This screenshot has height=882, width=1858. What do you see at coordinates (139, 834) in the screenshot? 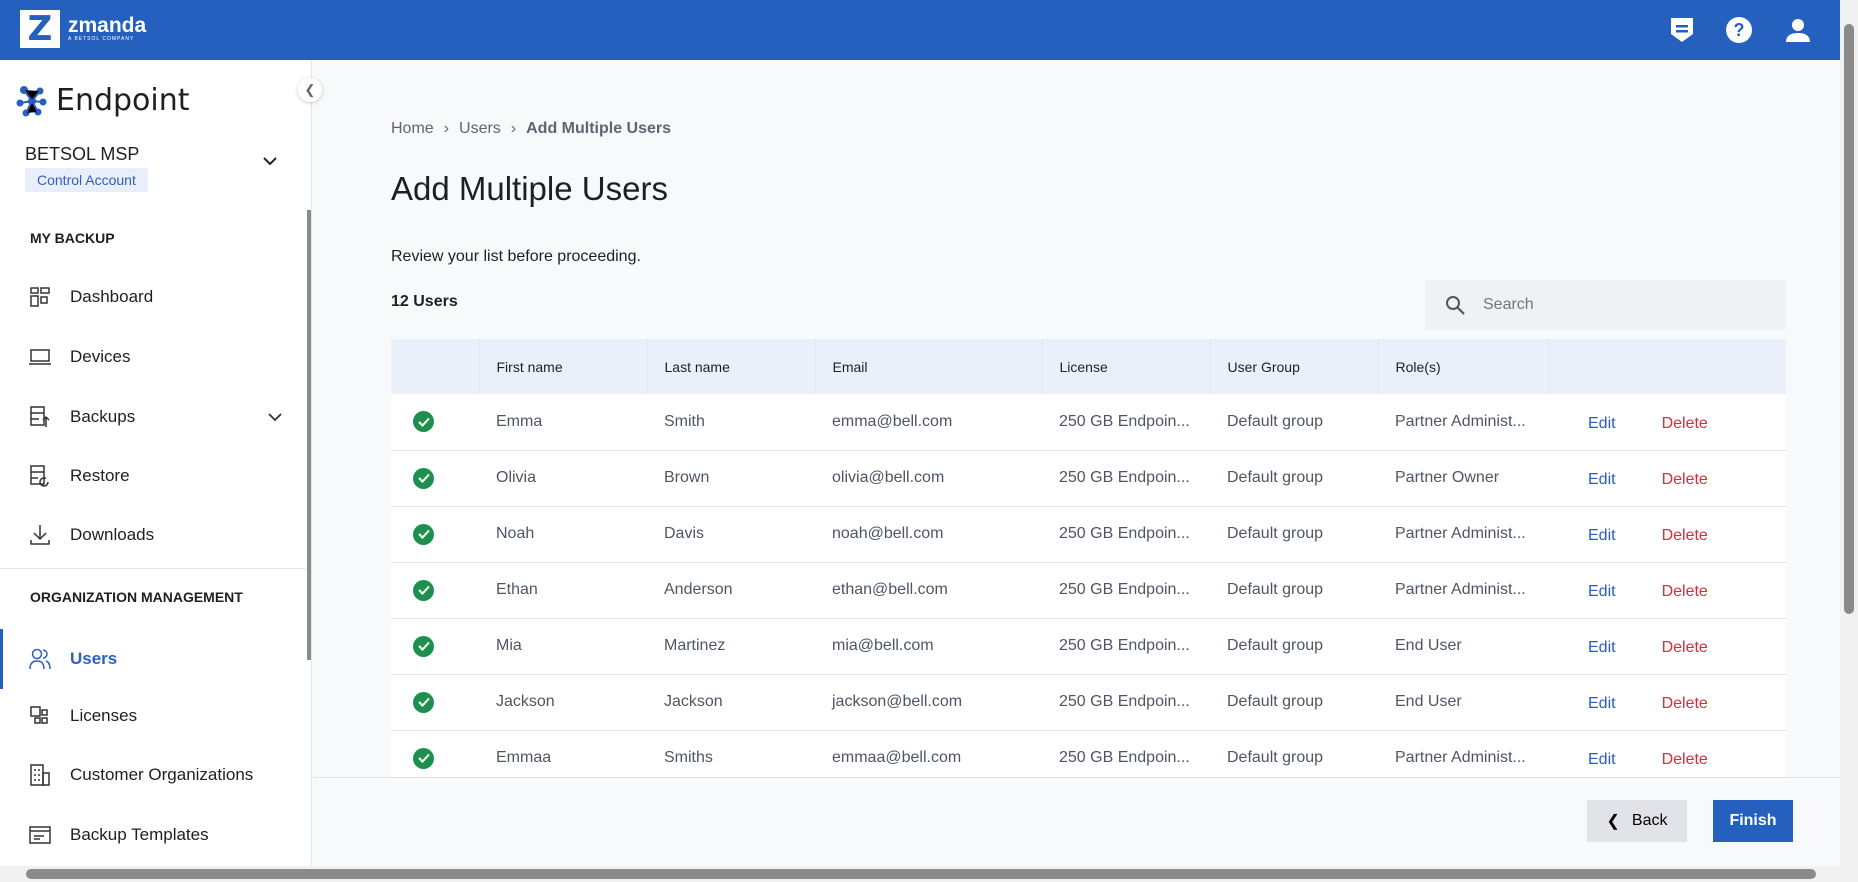
I see `sidebar-item-label: Backup Templates` at bounding box center [139, 834].